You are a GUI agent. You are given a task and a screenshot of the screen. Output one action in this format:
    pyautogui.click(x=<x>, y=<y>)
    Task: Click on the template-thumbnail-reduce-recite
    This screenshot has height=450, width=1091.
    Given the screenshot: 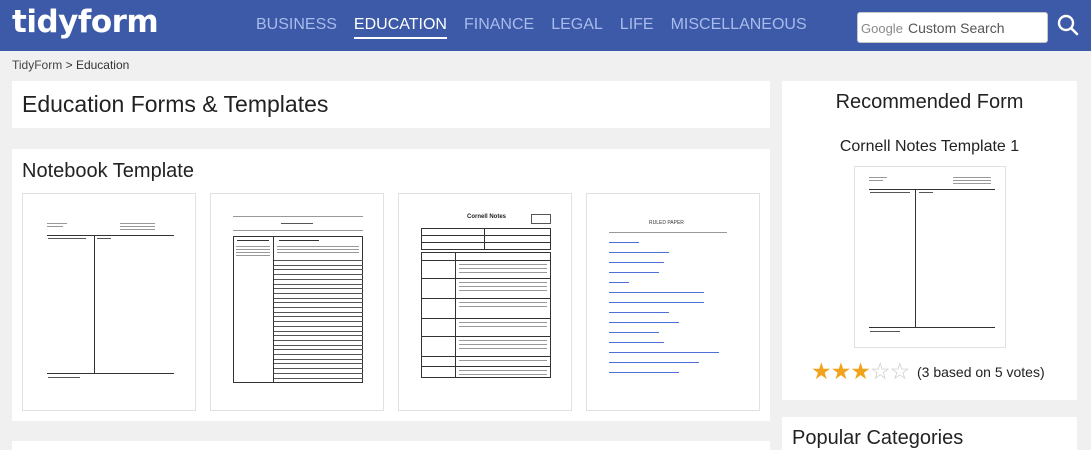 What is the action you would take?
    pyautogui.click(x=297, y=302)
    